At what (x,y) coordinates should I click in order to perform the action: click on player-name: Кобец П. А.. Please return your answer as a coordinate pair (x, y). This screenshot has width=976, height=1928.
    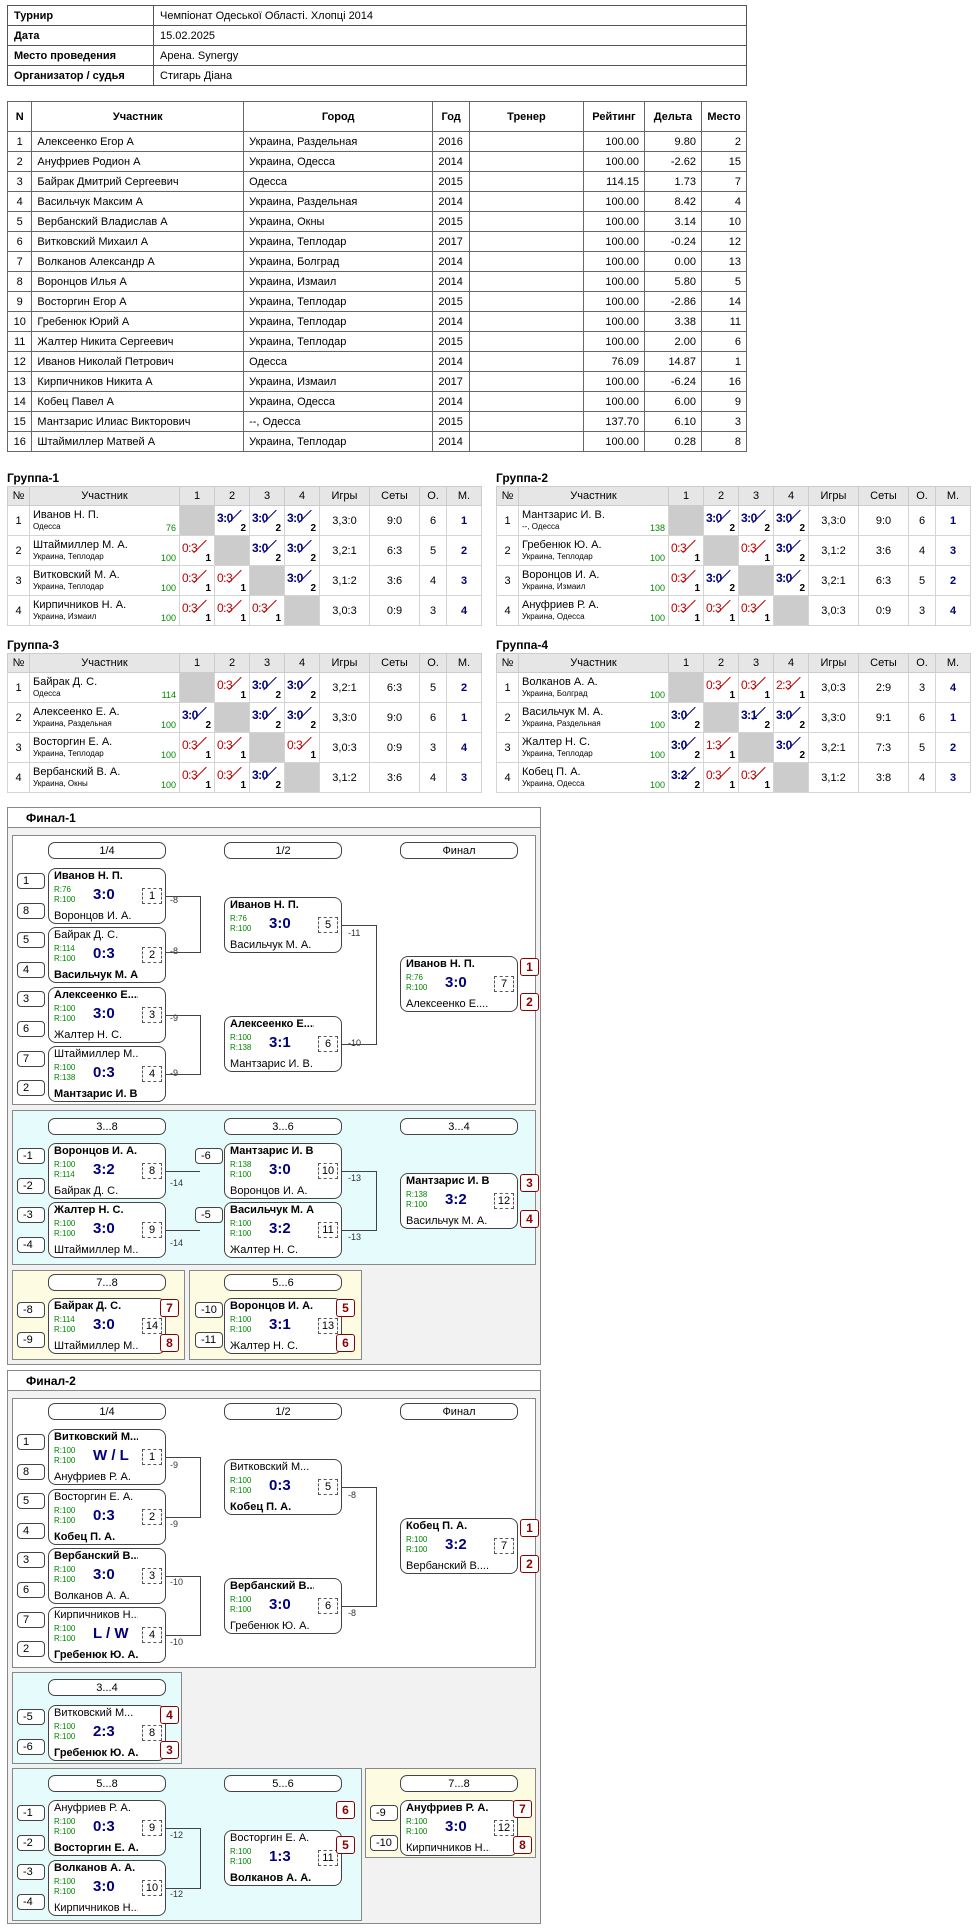
    Looking at the image, I should click on (551, 772).